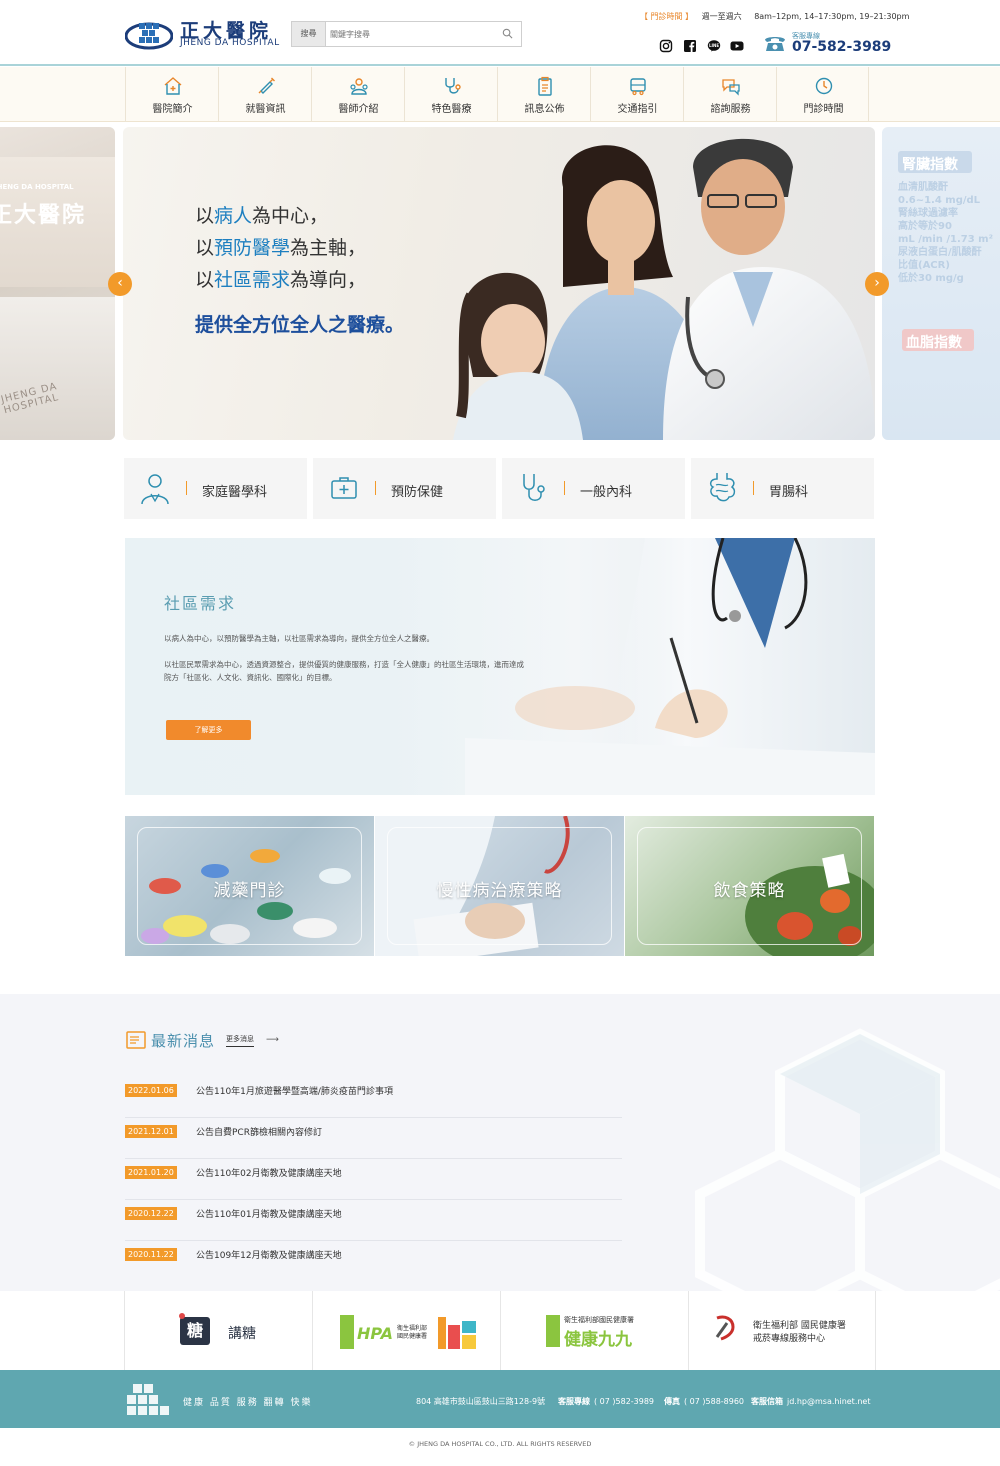 The height and width of the screenshot is (1466, 1000). Describe the element at coordinates (666, 46) in the screenshot. I see `instagram-icon` at that location.